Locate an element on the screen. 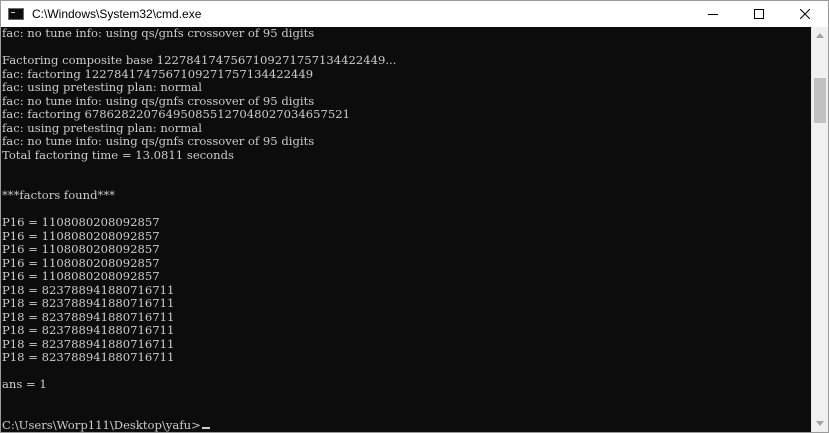  maximize-icon is located at coordinates (759, 14).